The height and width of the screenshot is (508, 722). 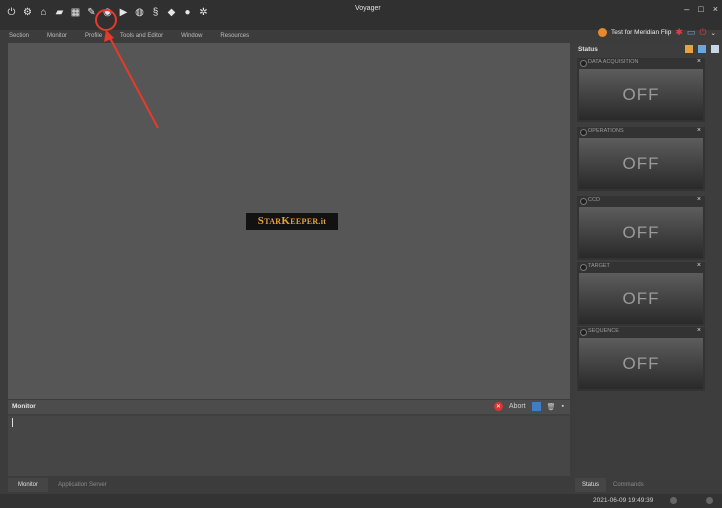 What do you see at coordinates (131, 79) in the screenshot?
I see `annotation-arrow` at bounding box center [131, 79].